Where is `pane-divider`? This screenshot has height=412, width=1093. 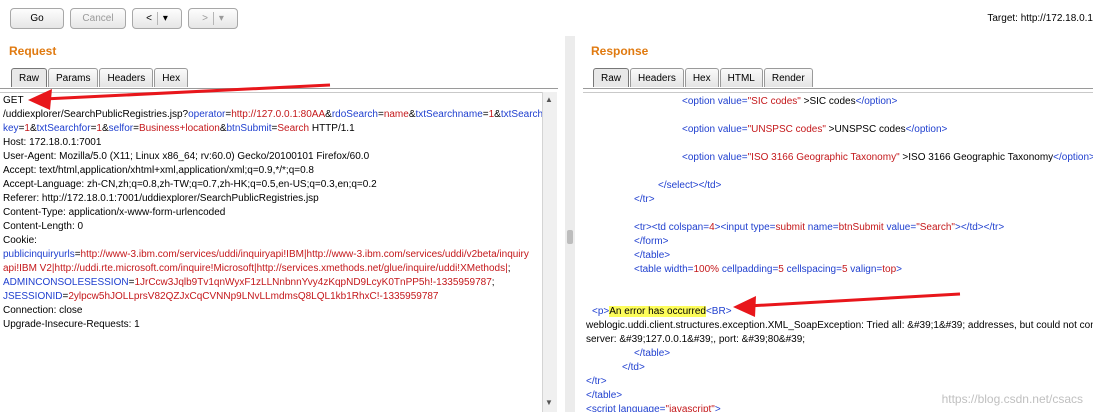
pane-divider is located at coordinates (570, 224).